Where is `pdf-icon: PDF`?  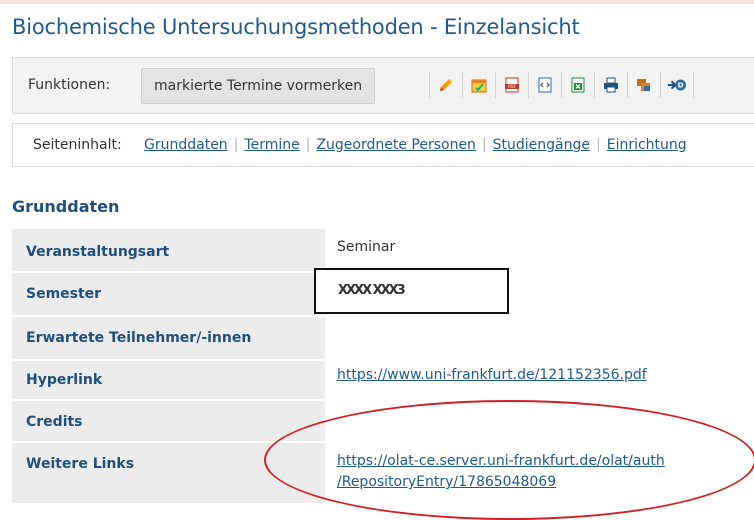 pdf-icon: PDF is located at coordinates (512, 85).